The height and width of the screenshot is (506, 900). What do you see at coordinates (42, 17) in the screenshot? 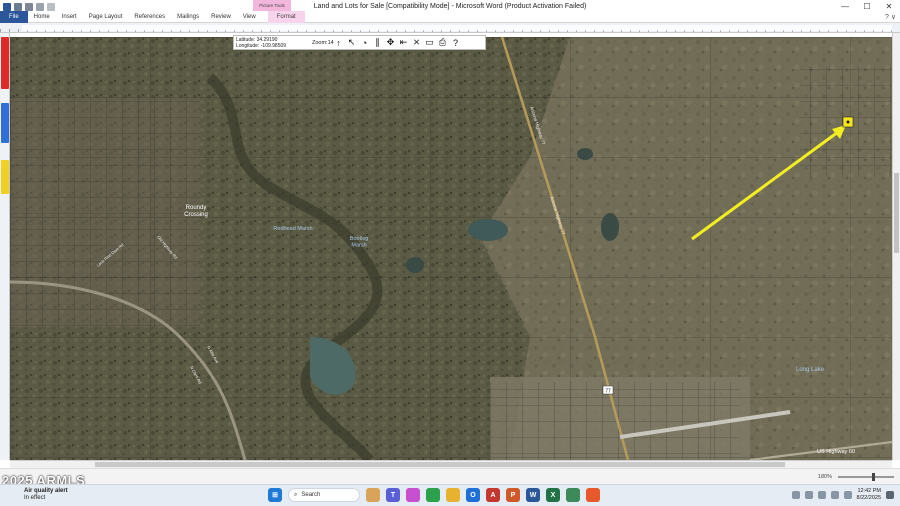
I see `tab-home: Home` at bounding box center [42, 17].